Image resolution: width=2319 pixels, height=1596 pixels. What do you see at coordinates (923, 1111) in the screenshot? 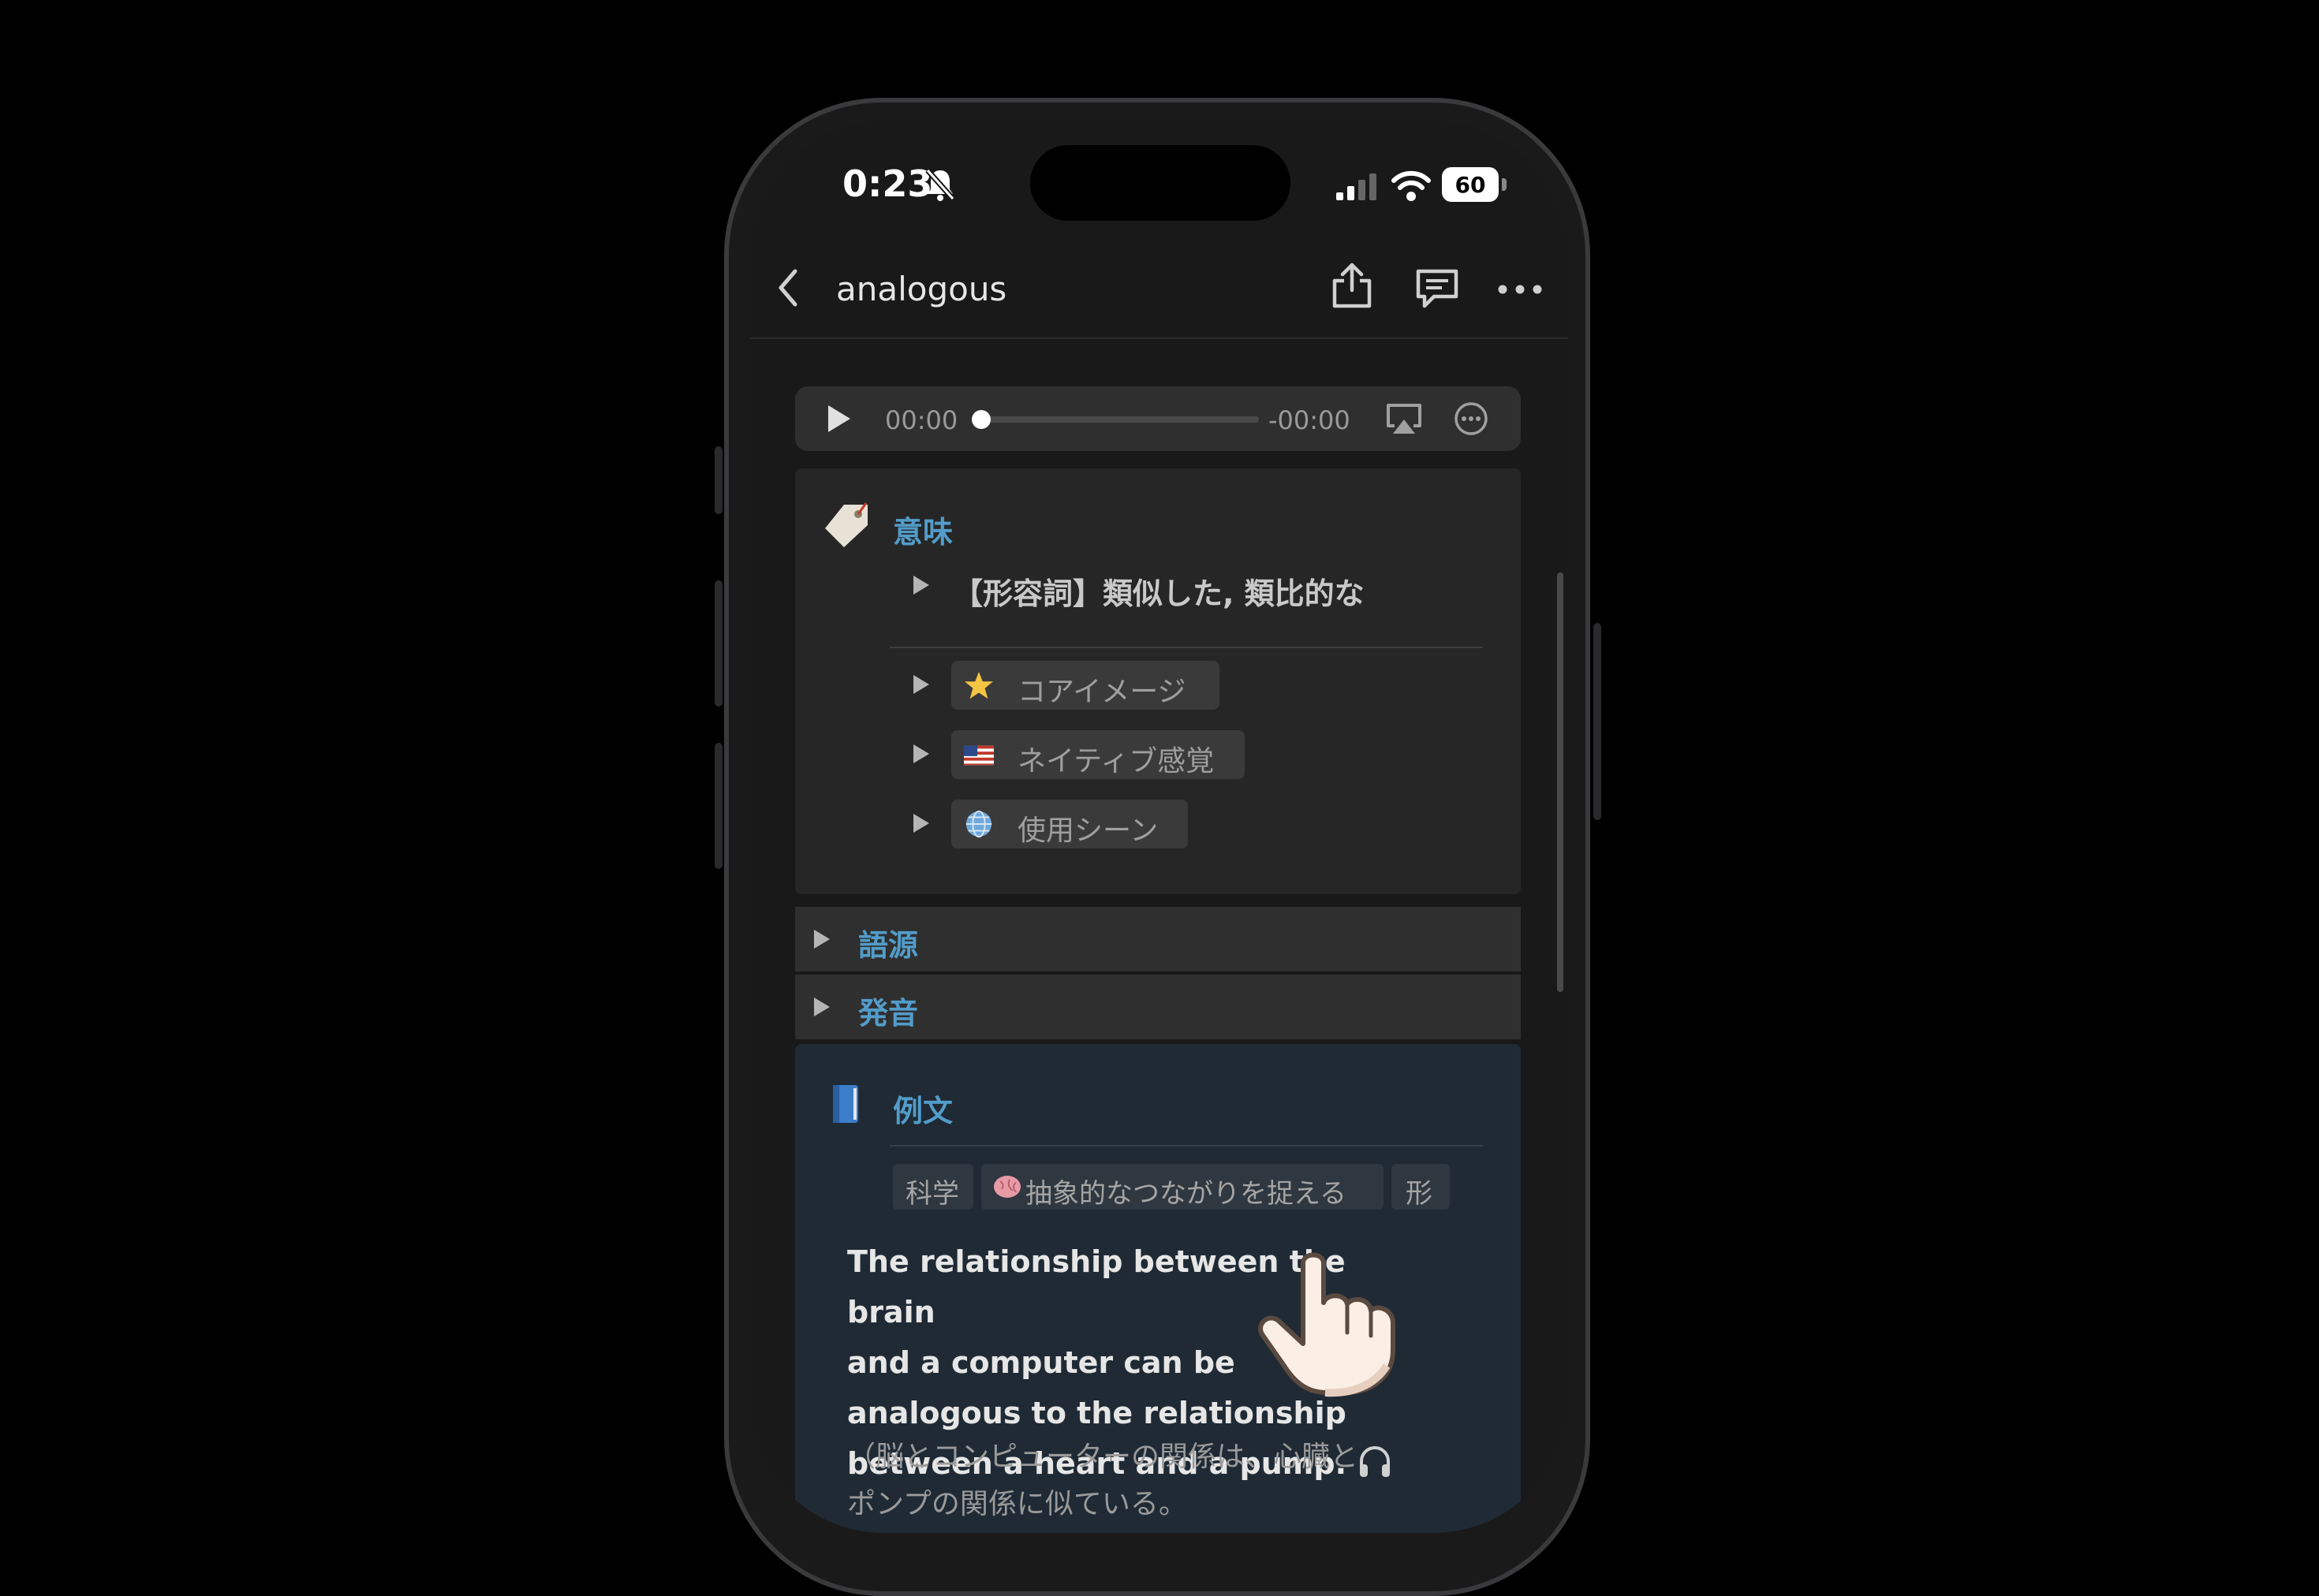
I see `example-heading: 例文` at bounding box center [923, 1111].